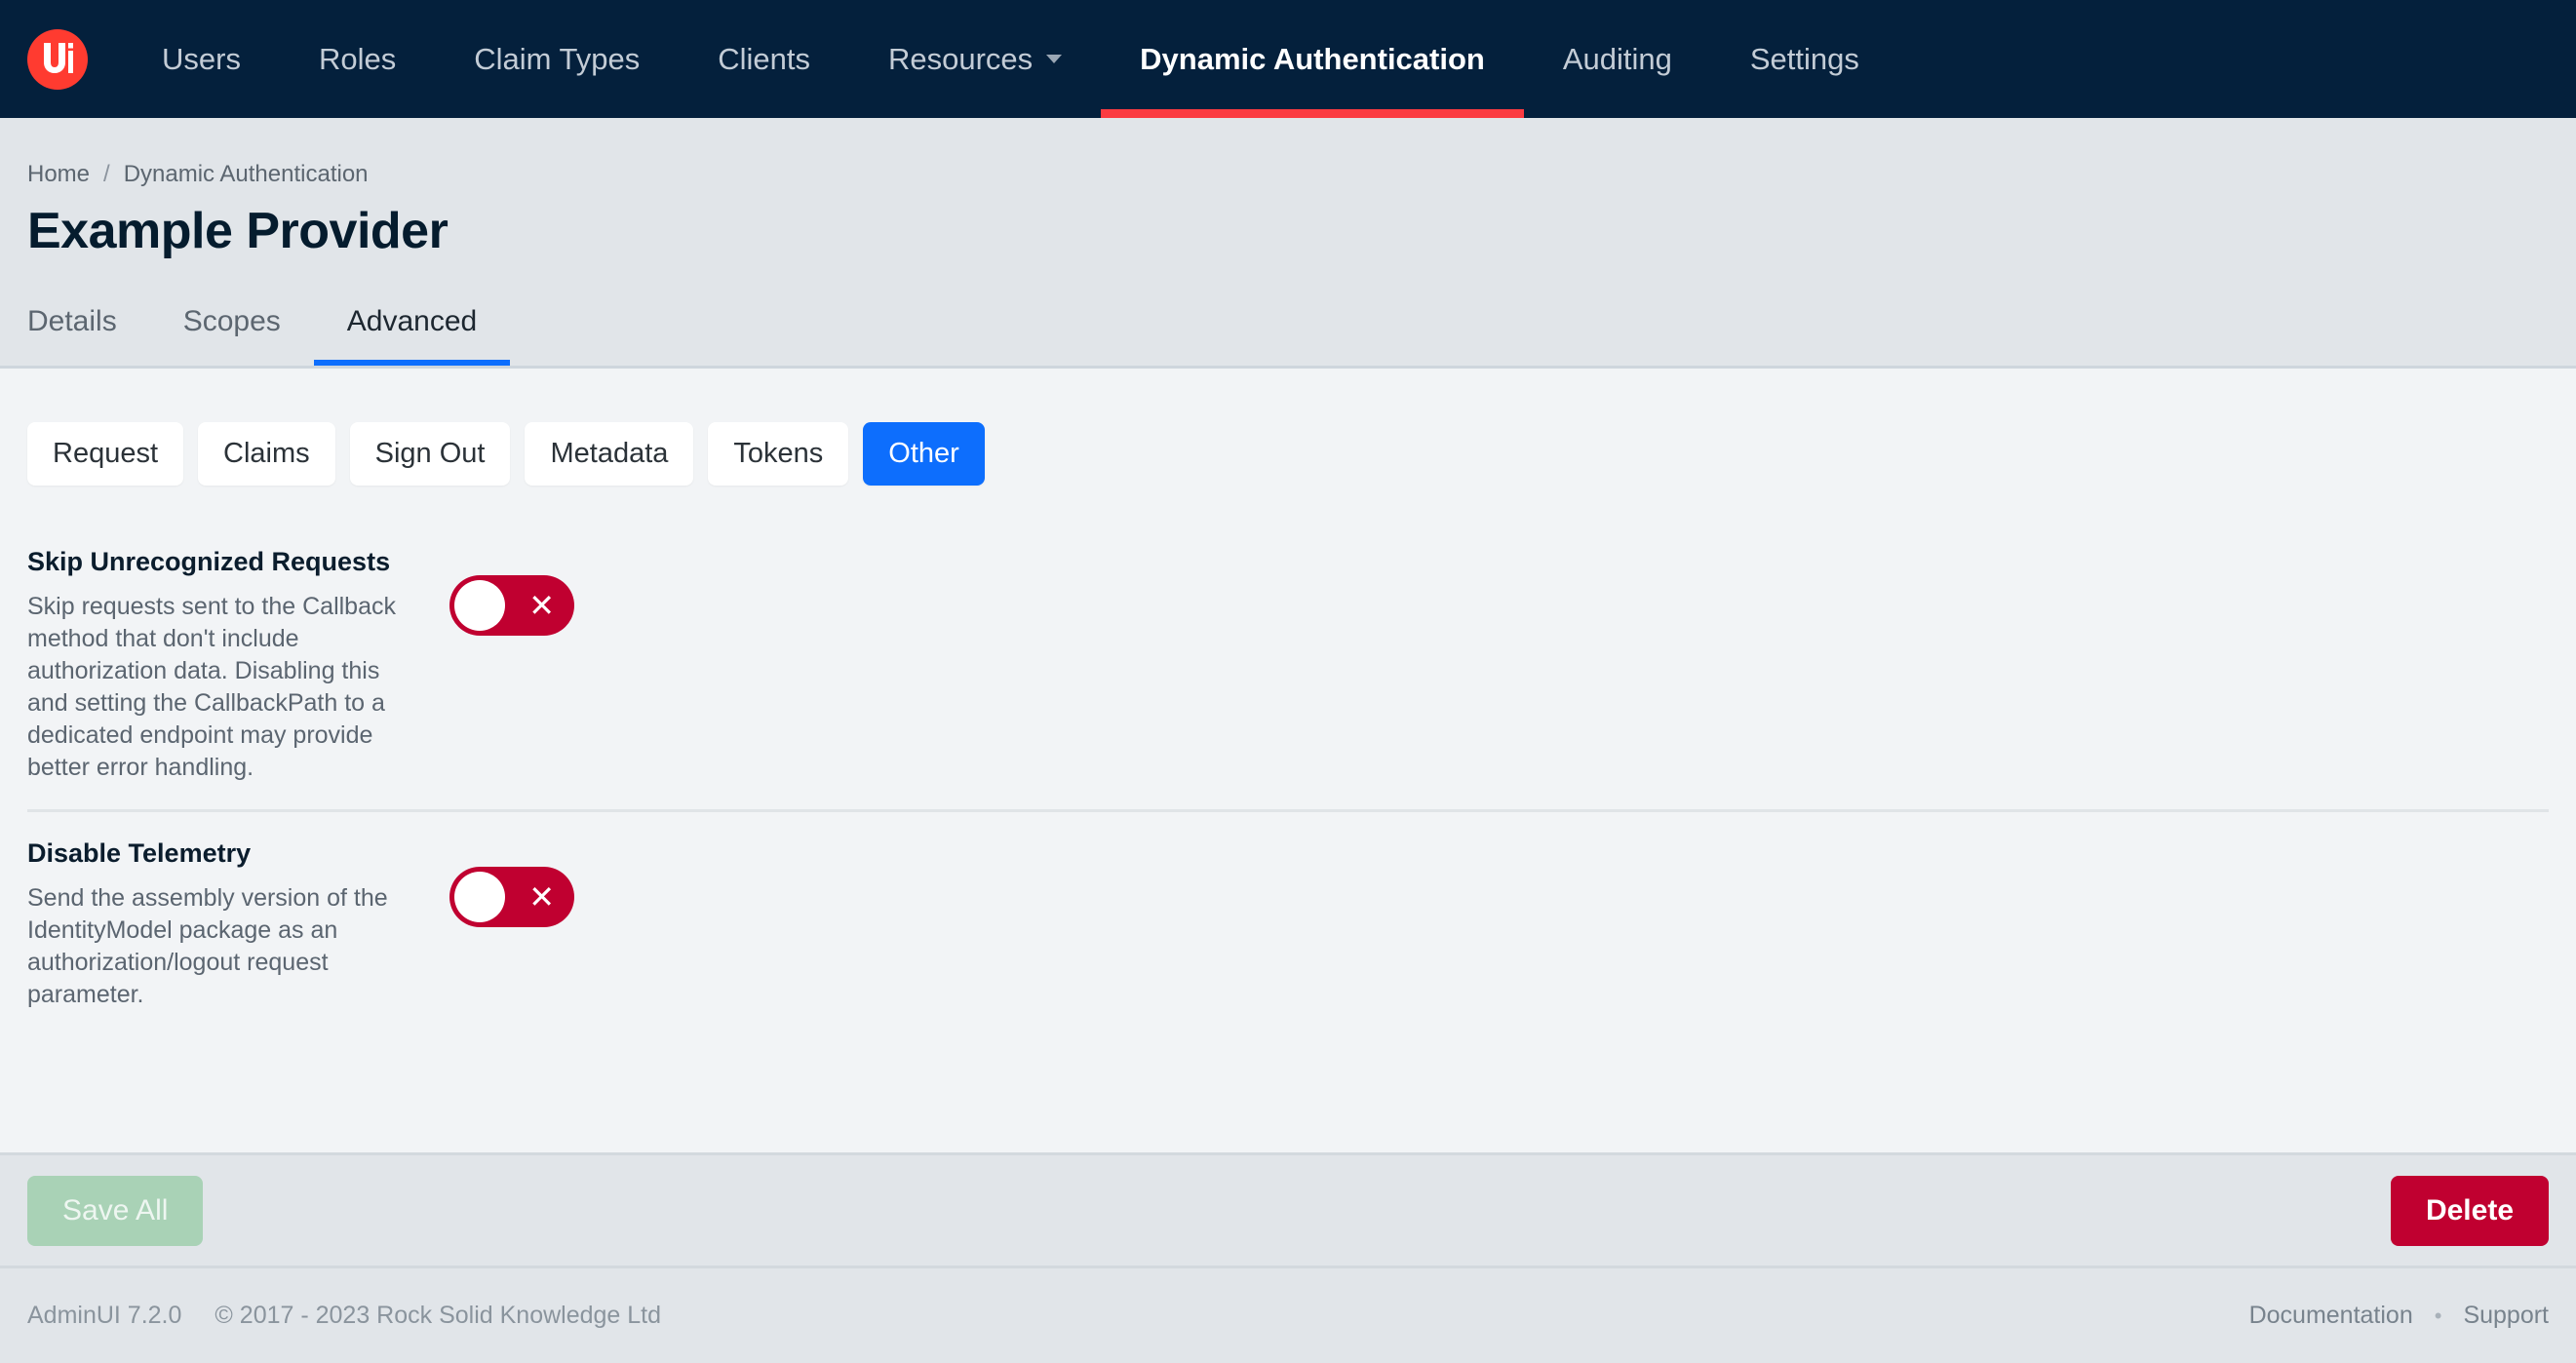  I want to click on segment-button-other: Other, so click(924, 454).